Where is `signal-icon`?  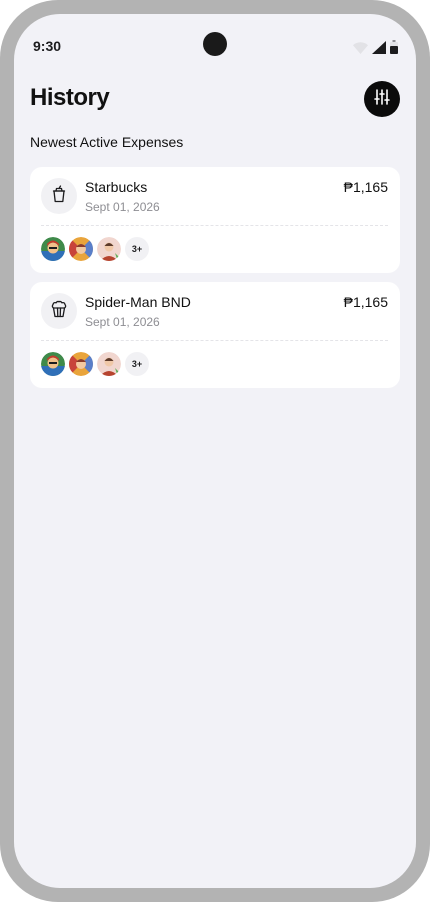 signal-icon is located at coordinates (379, 47).